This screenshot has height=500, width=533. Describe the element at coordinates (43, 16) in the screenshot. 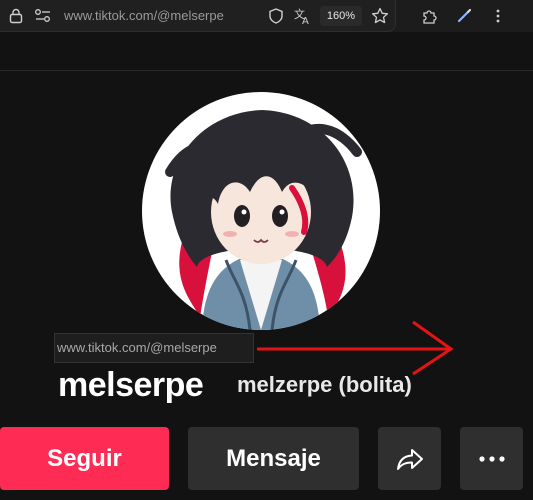

I see `site-settings-icon` at that location.